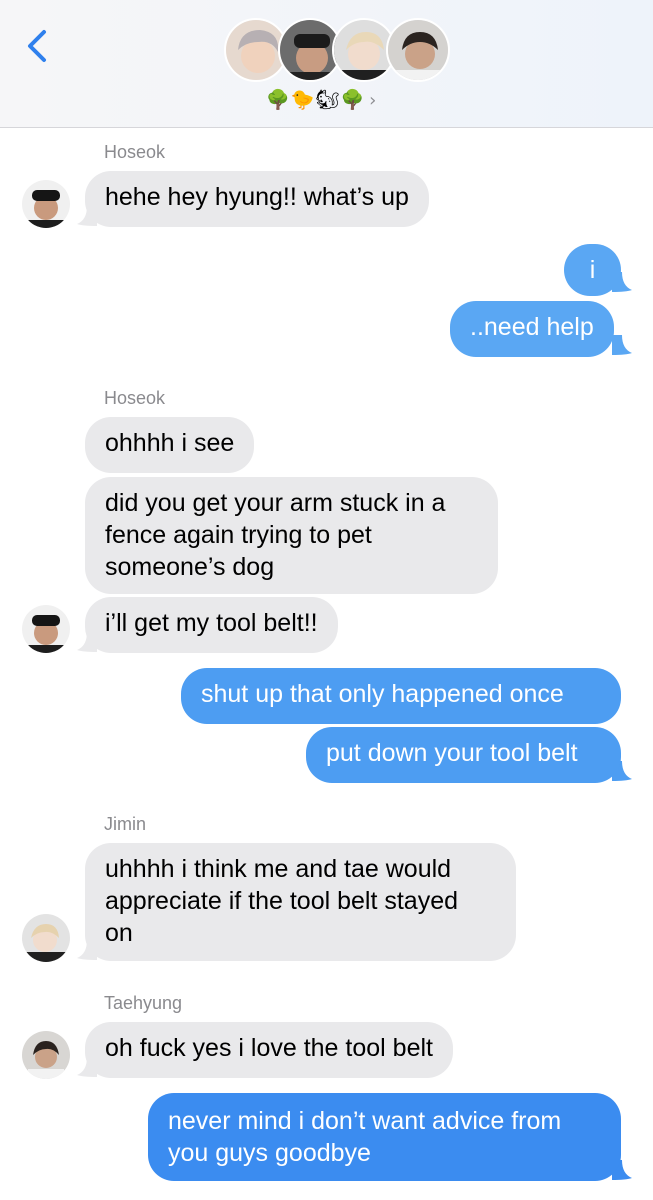 This screenshot has height=1200, width=653. Describe the element at coordinates (373, 100) in the screenshot. I see `chevron-right-icon: ›` at that location.